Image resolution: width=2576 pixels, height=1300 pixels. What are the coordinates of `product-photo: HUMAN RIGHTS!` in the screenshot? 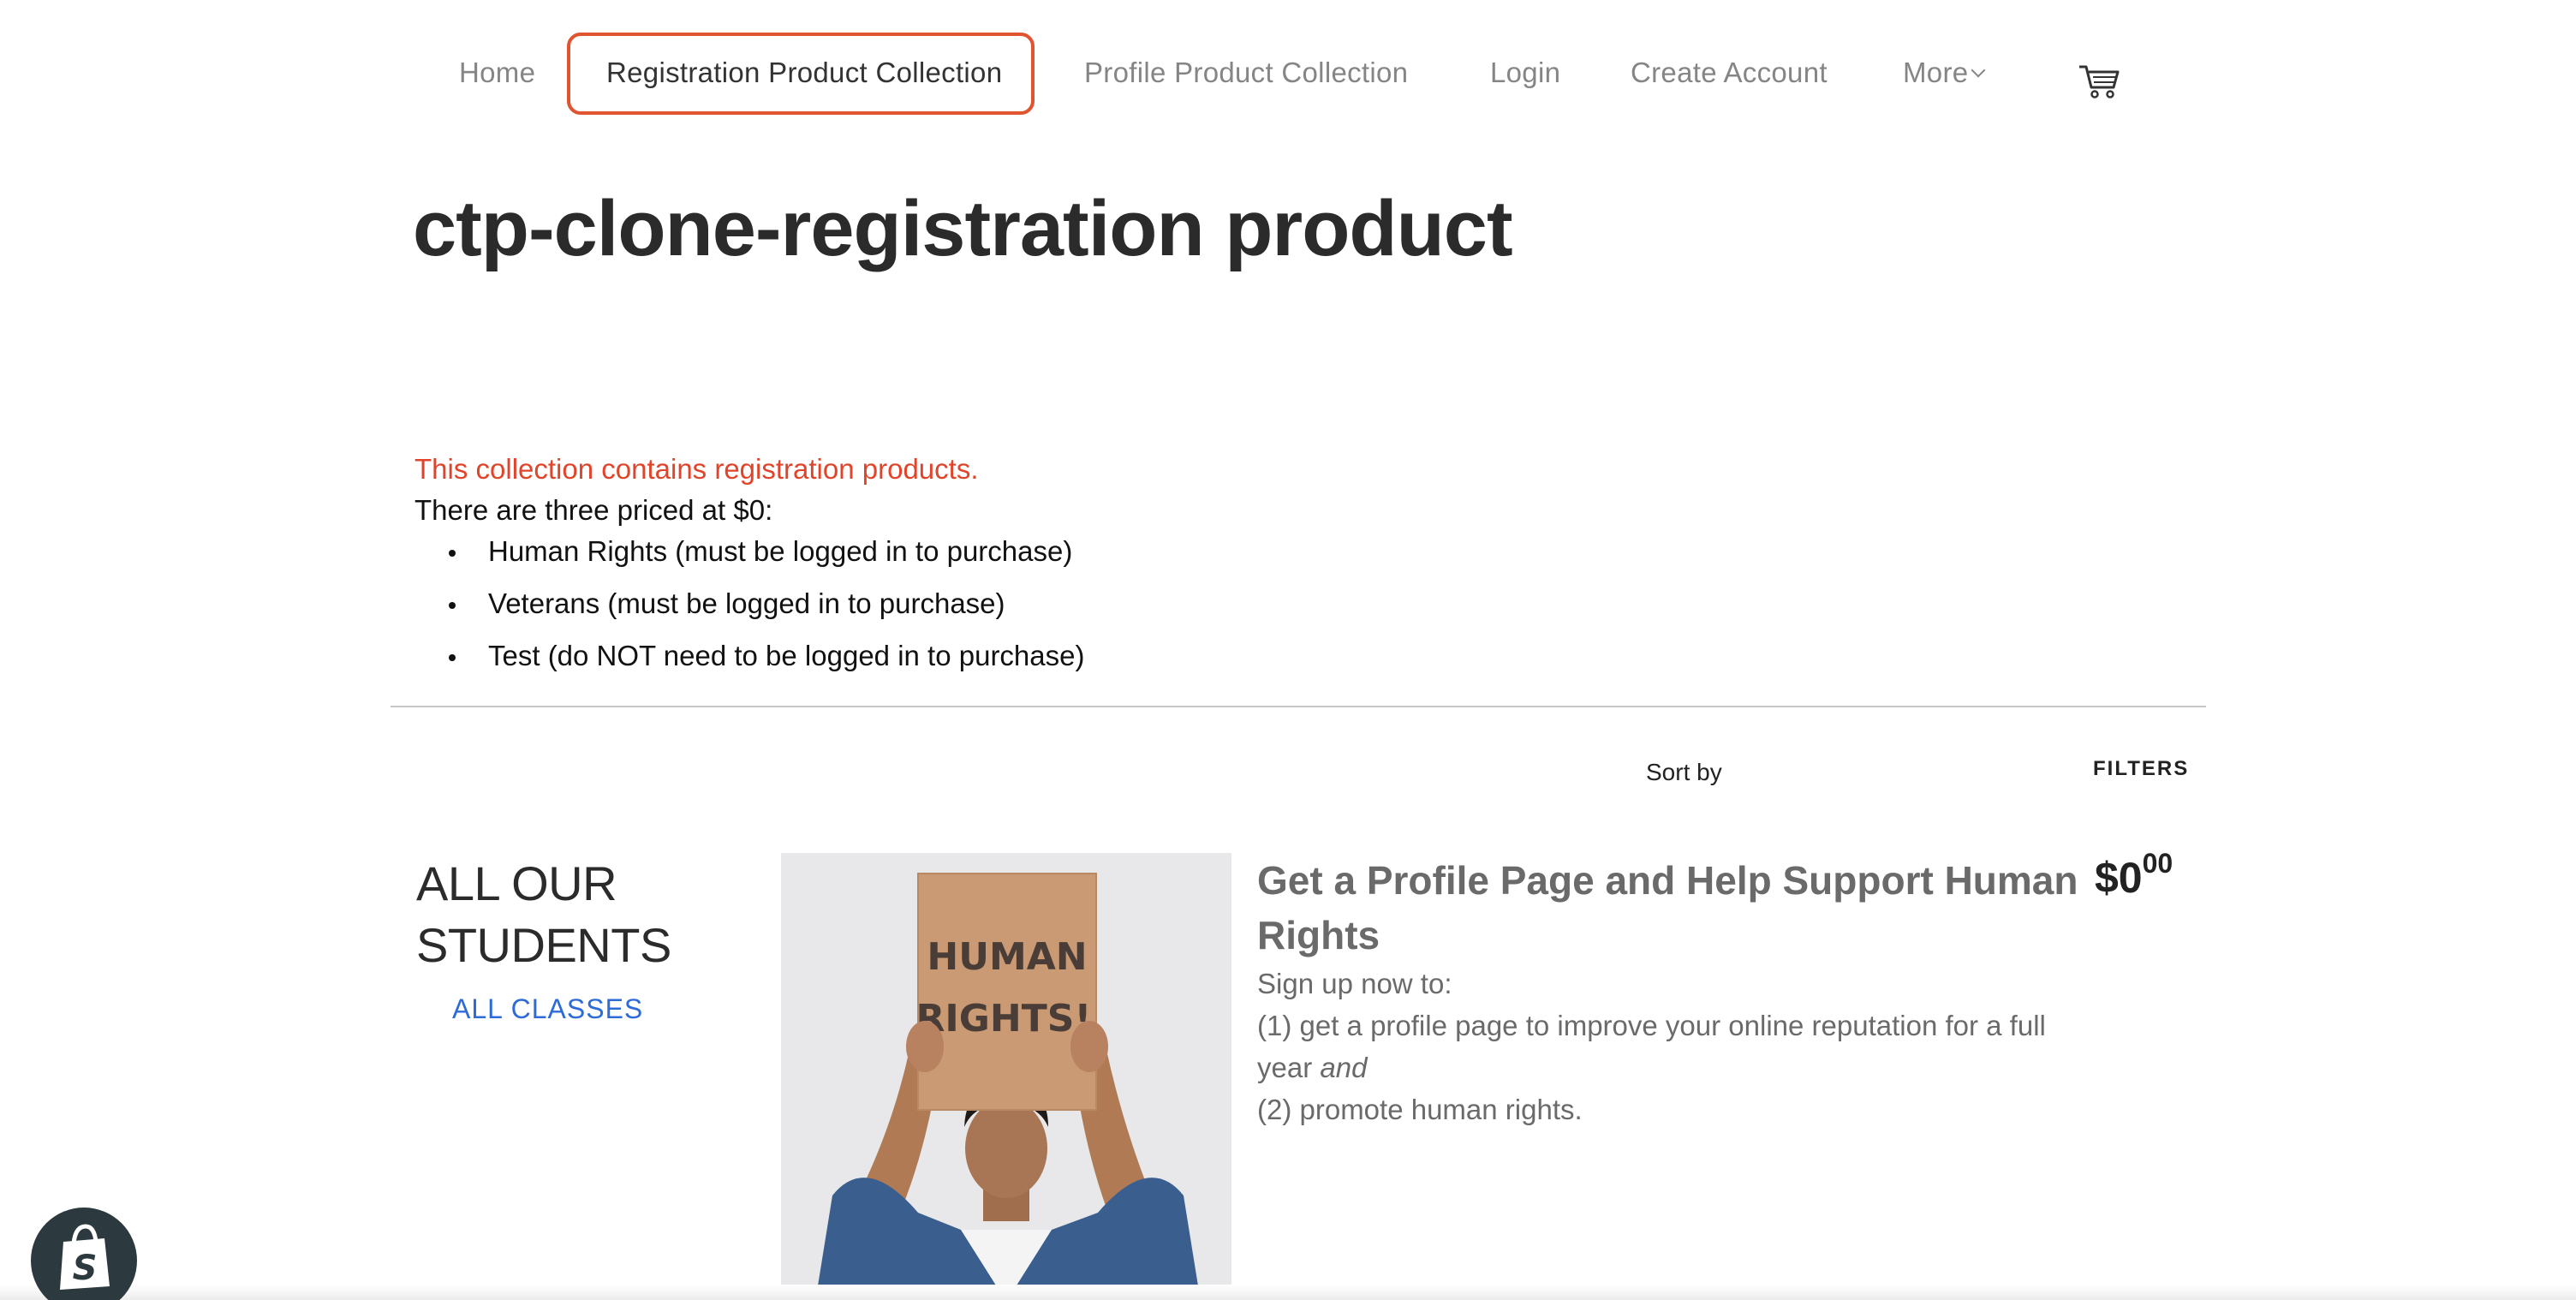 It's located at (1006, 1076).